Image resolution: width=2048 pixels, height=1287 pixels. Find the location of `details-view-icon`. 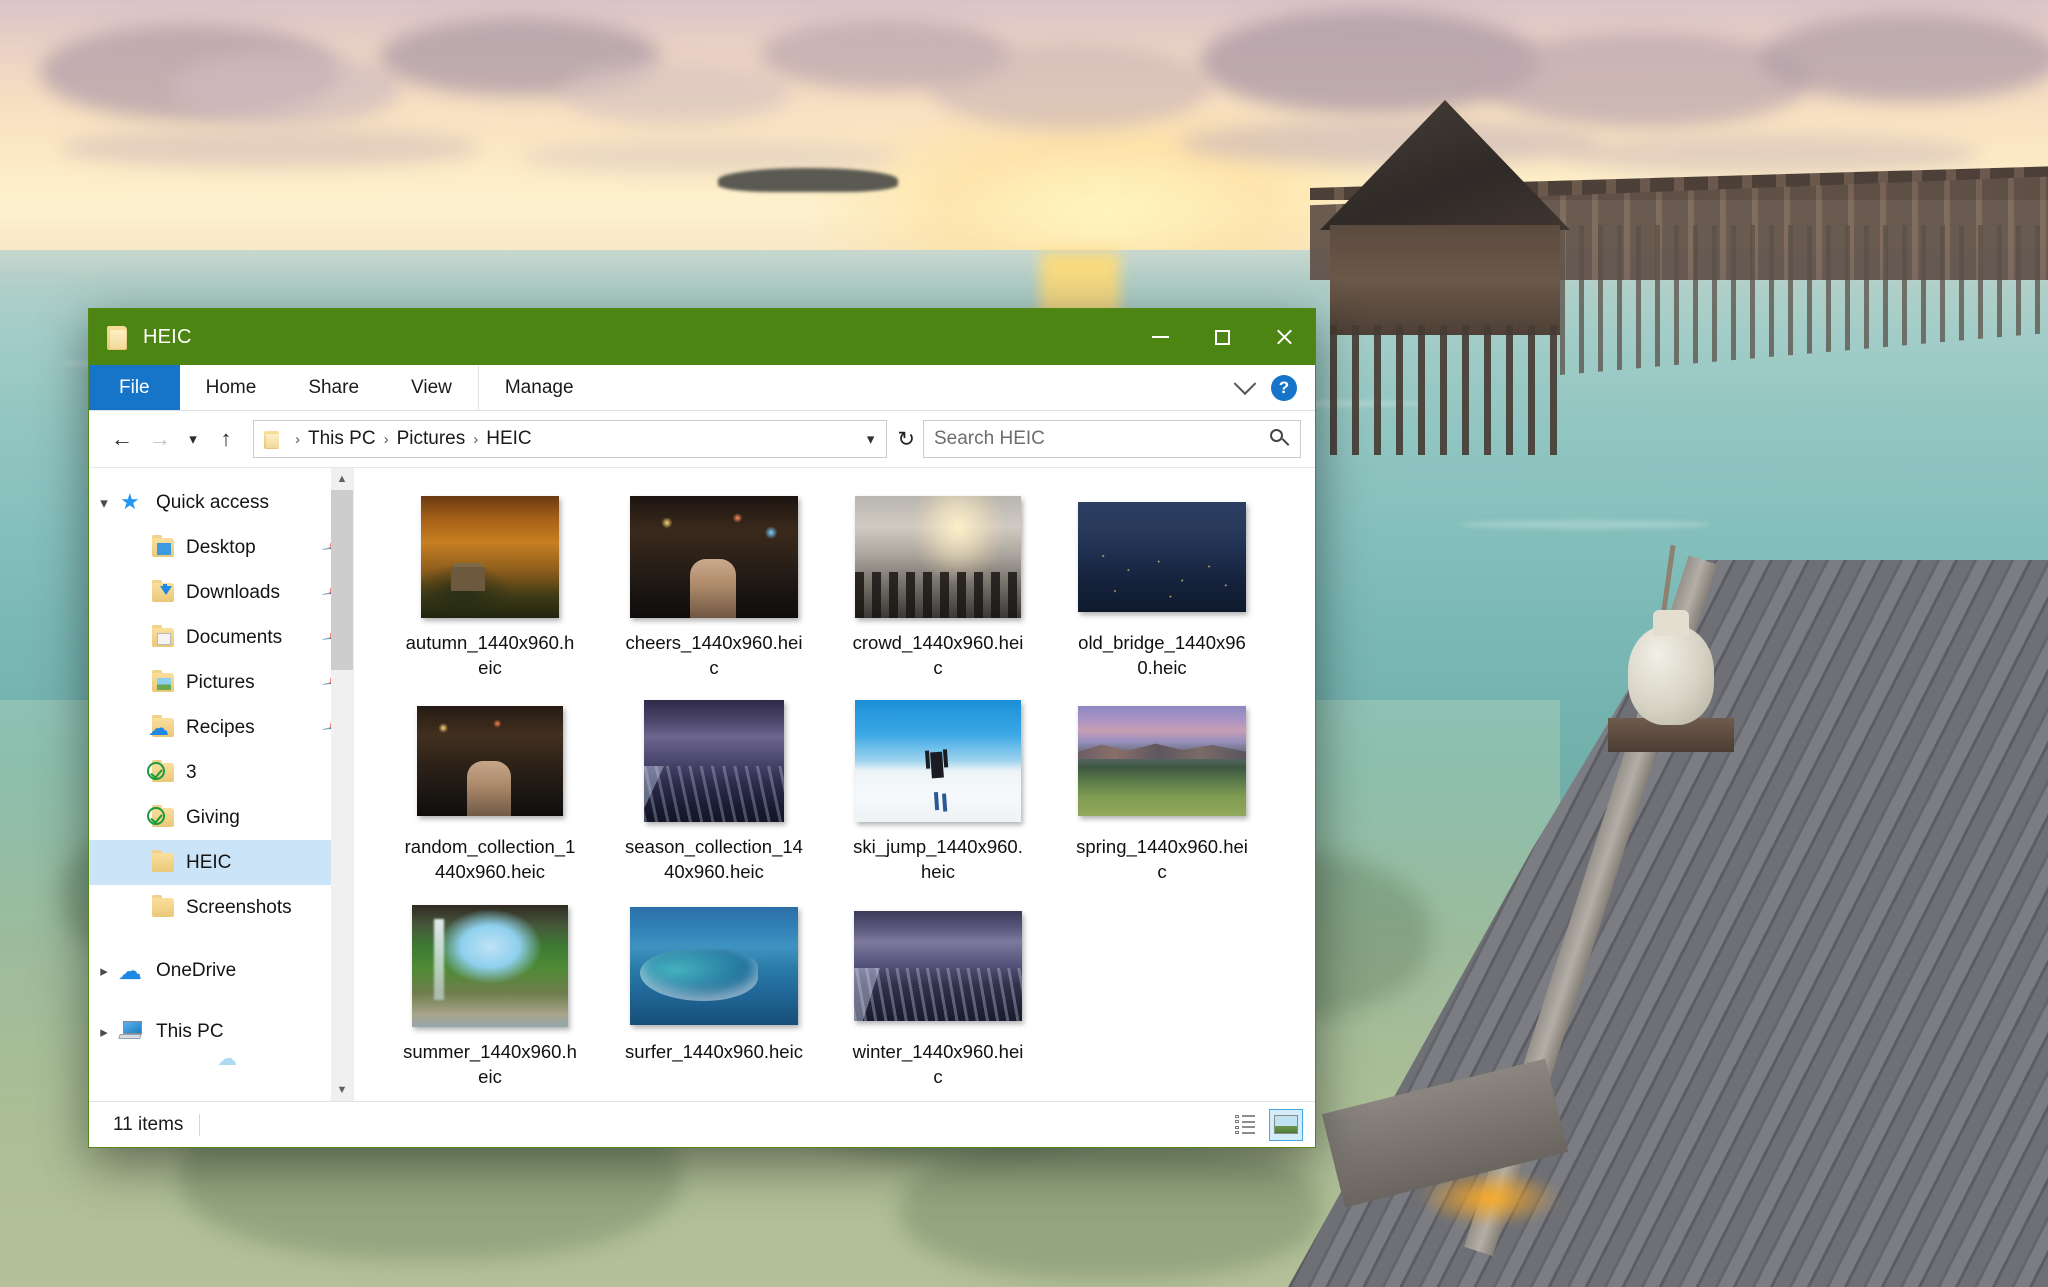

details-view-icon is located at coordinates (1246, 1124).